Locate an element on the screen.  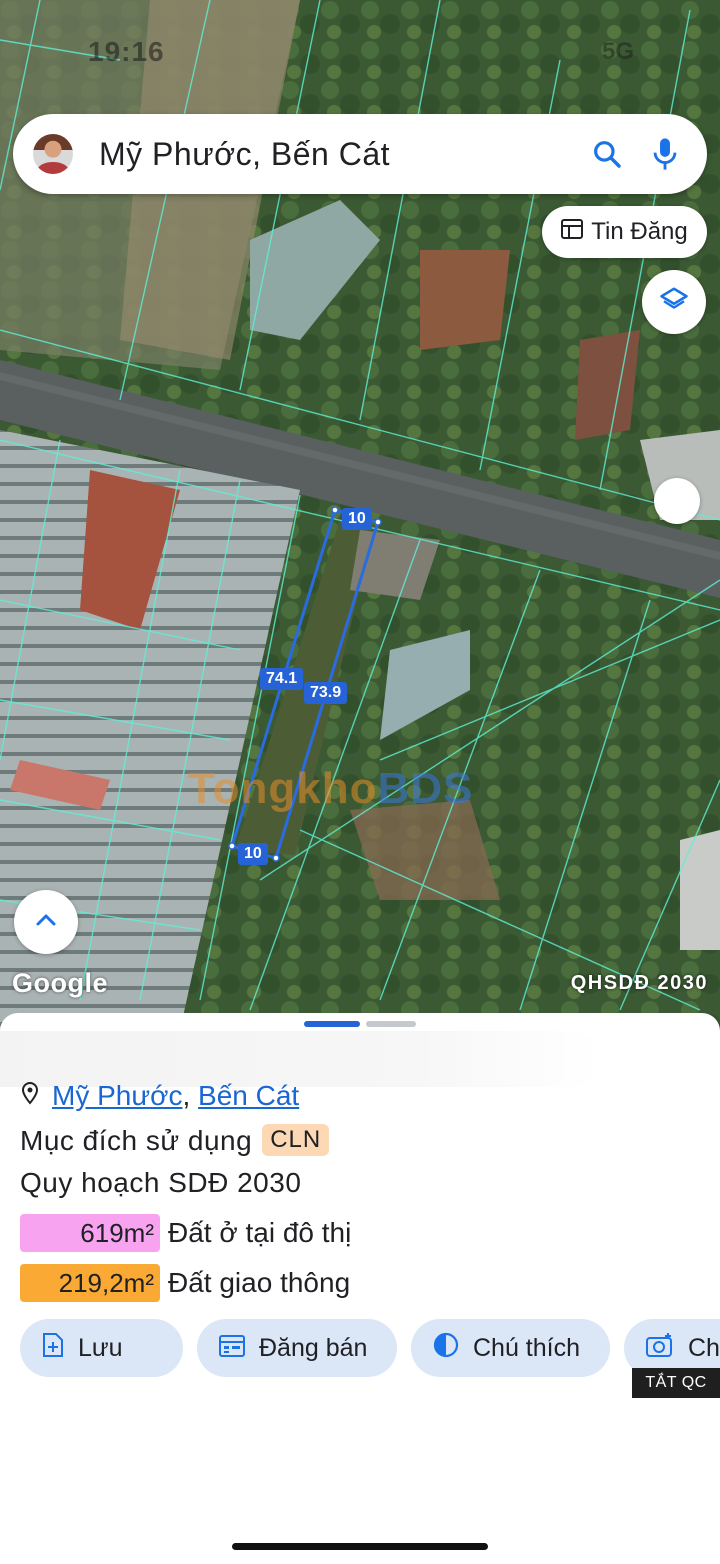
map-layer-label: QHSDĐ 2030 is located at coordinates (639, 983).